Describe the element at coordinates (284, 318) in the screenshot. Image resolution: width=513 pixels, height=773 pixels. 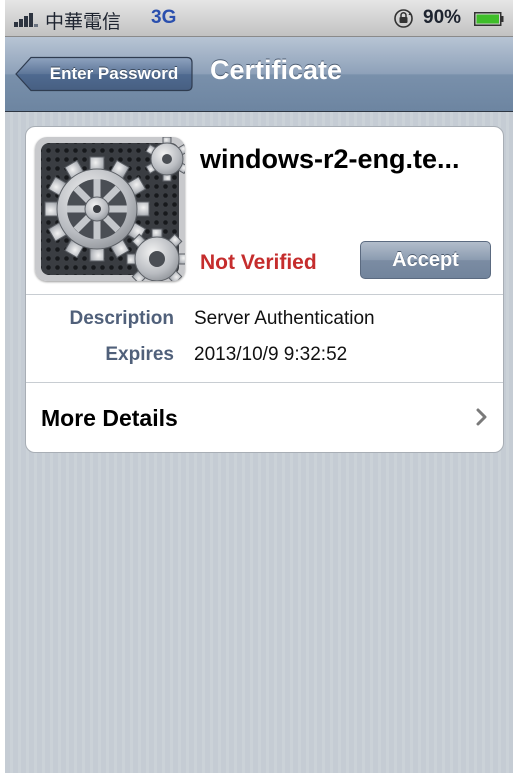
I see `description-value: Server Authentication` at that location.